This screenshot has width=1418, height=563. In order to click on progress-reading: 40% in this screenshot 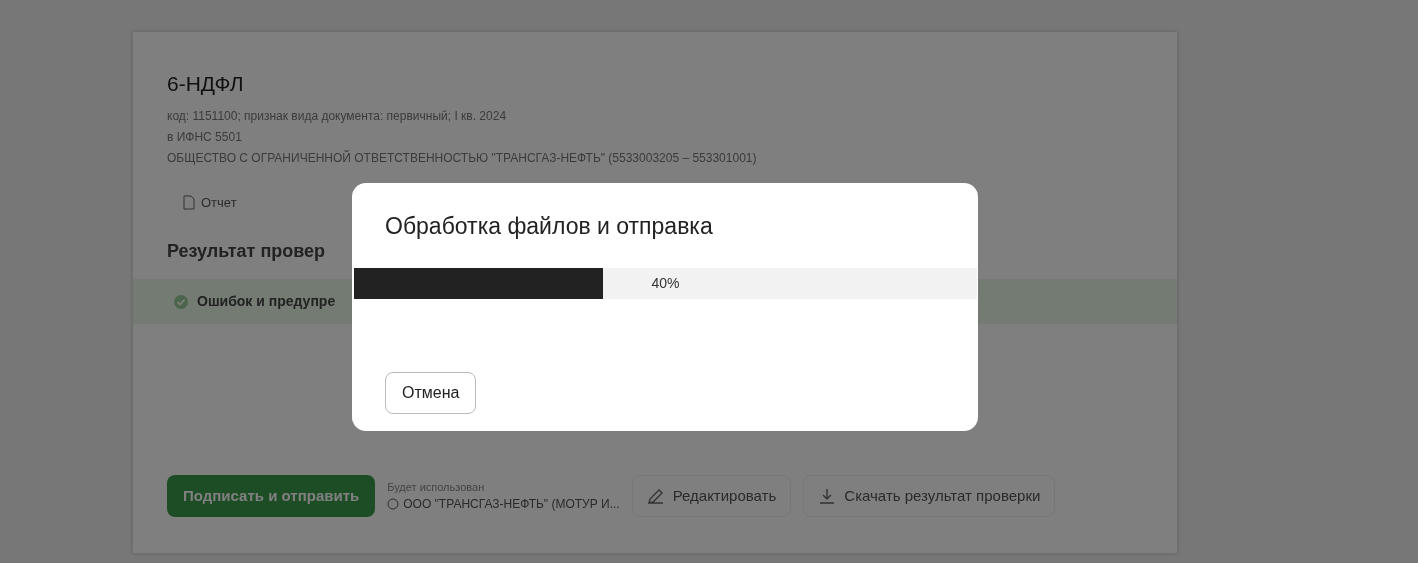, I will do `click(665, 283)`.